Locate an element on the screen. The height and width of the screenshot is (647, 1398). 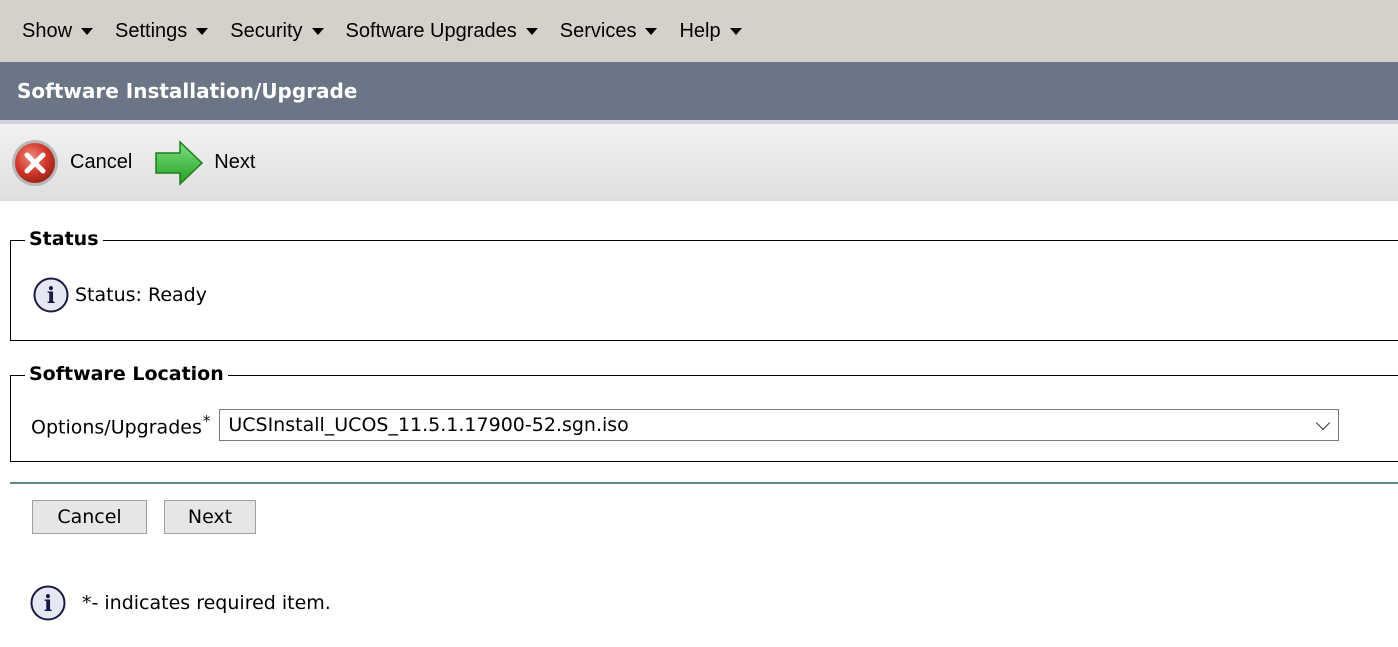
options-upgrades-label: Options/Upgrades* is located at coordinates (120, 425).